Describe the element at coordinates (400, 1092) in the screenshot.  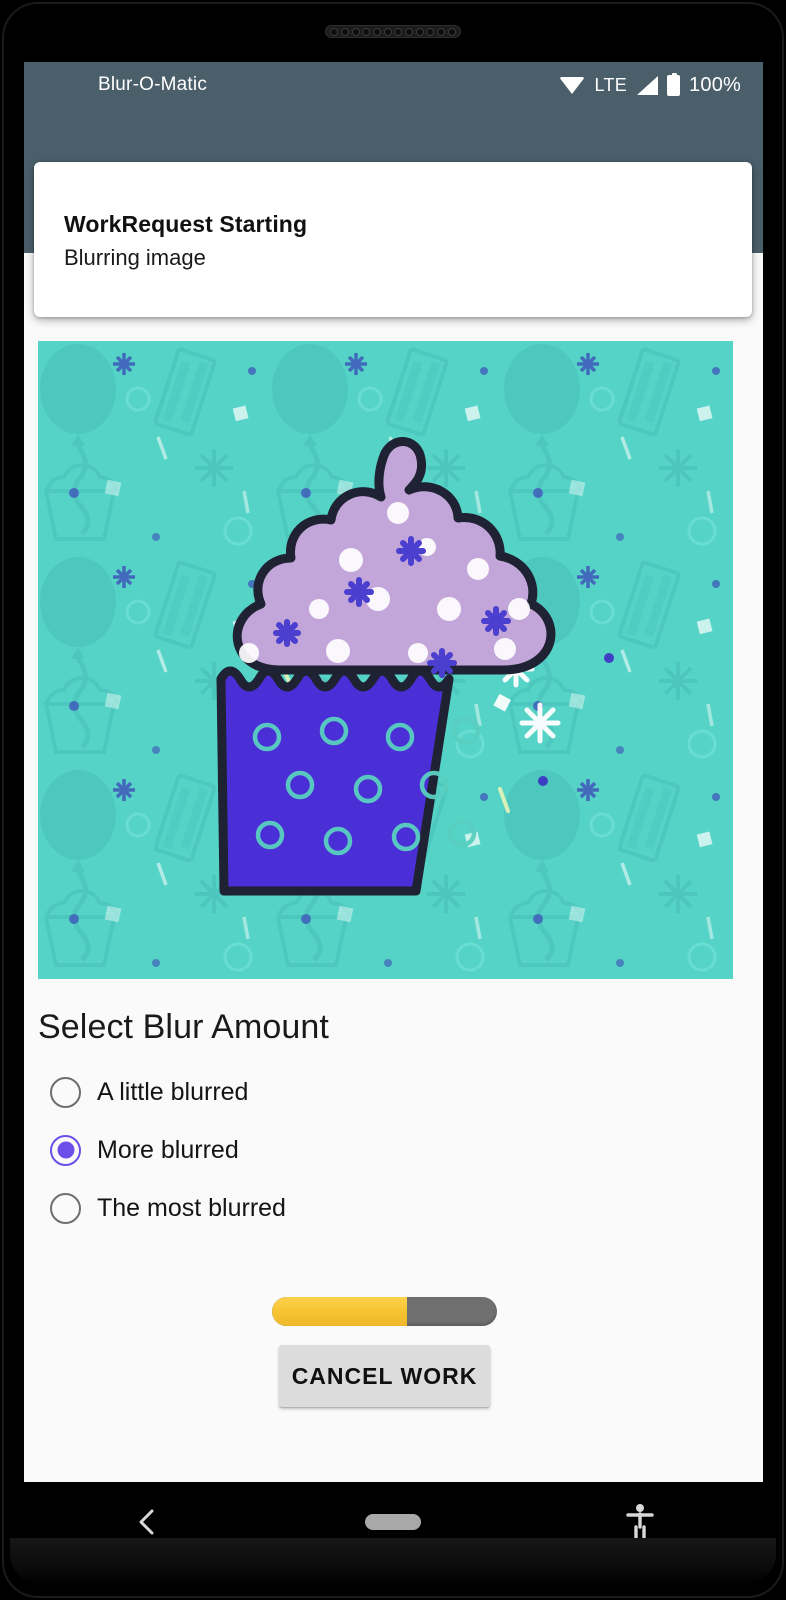
I see `radio-option-a-little-blurred: A little blurred` at that location.